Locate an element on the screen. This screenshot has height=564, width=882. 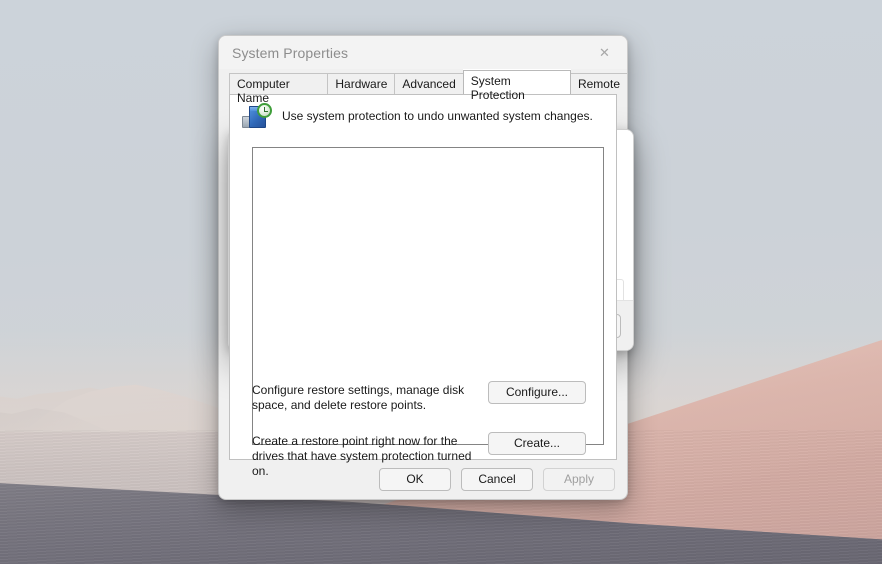
system-properties-titlebar: System Properties ✕ is located at coordinates (423, 52).